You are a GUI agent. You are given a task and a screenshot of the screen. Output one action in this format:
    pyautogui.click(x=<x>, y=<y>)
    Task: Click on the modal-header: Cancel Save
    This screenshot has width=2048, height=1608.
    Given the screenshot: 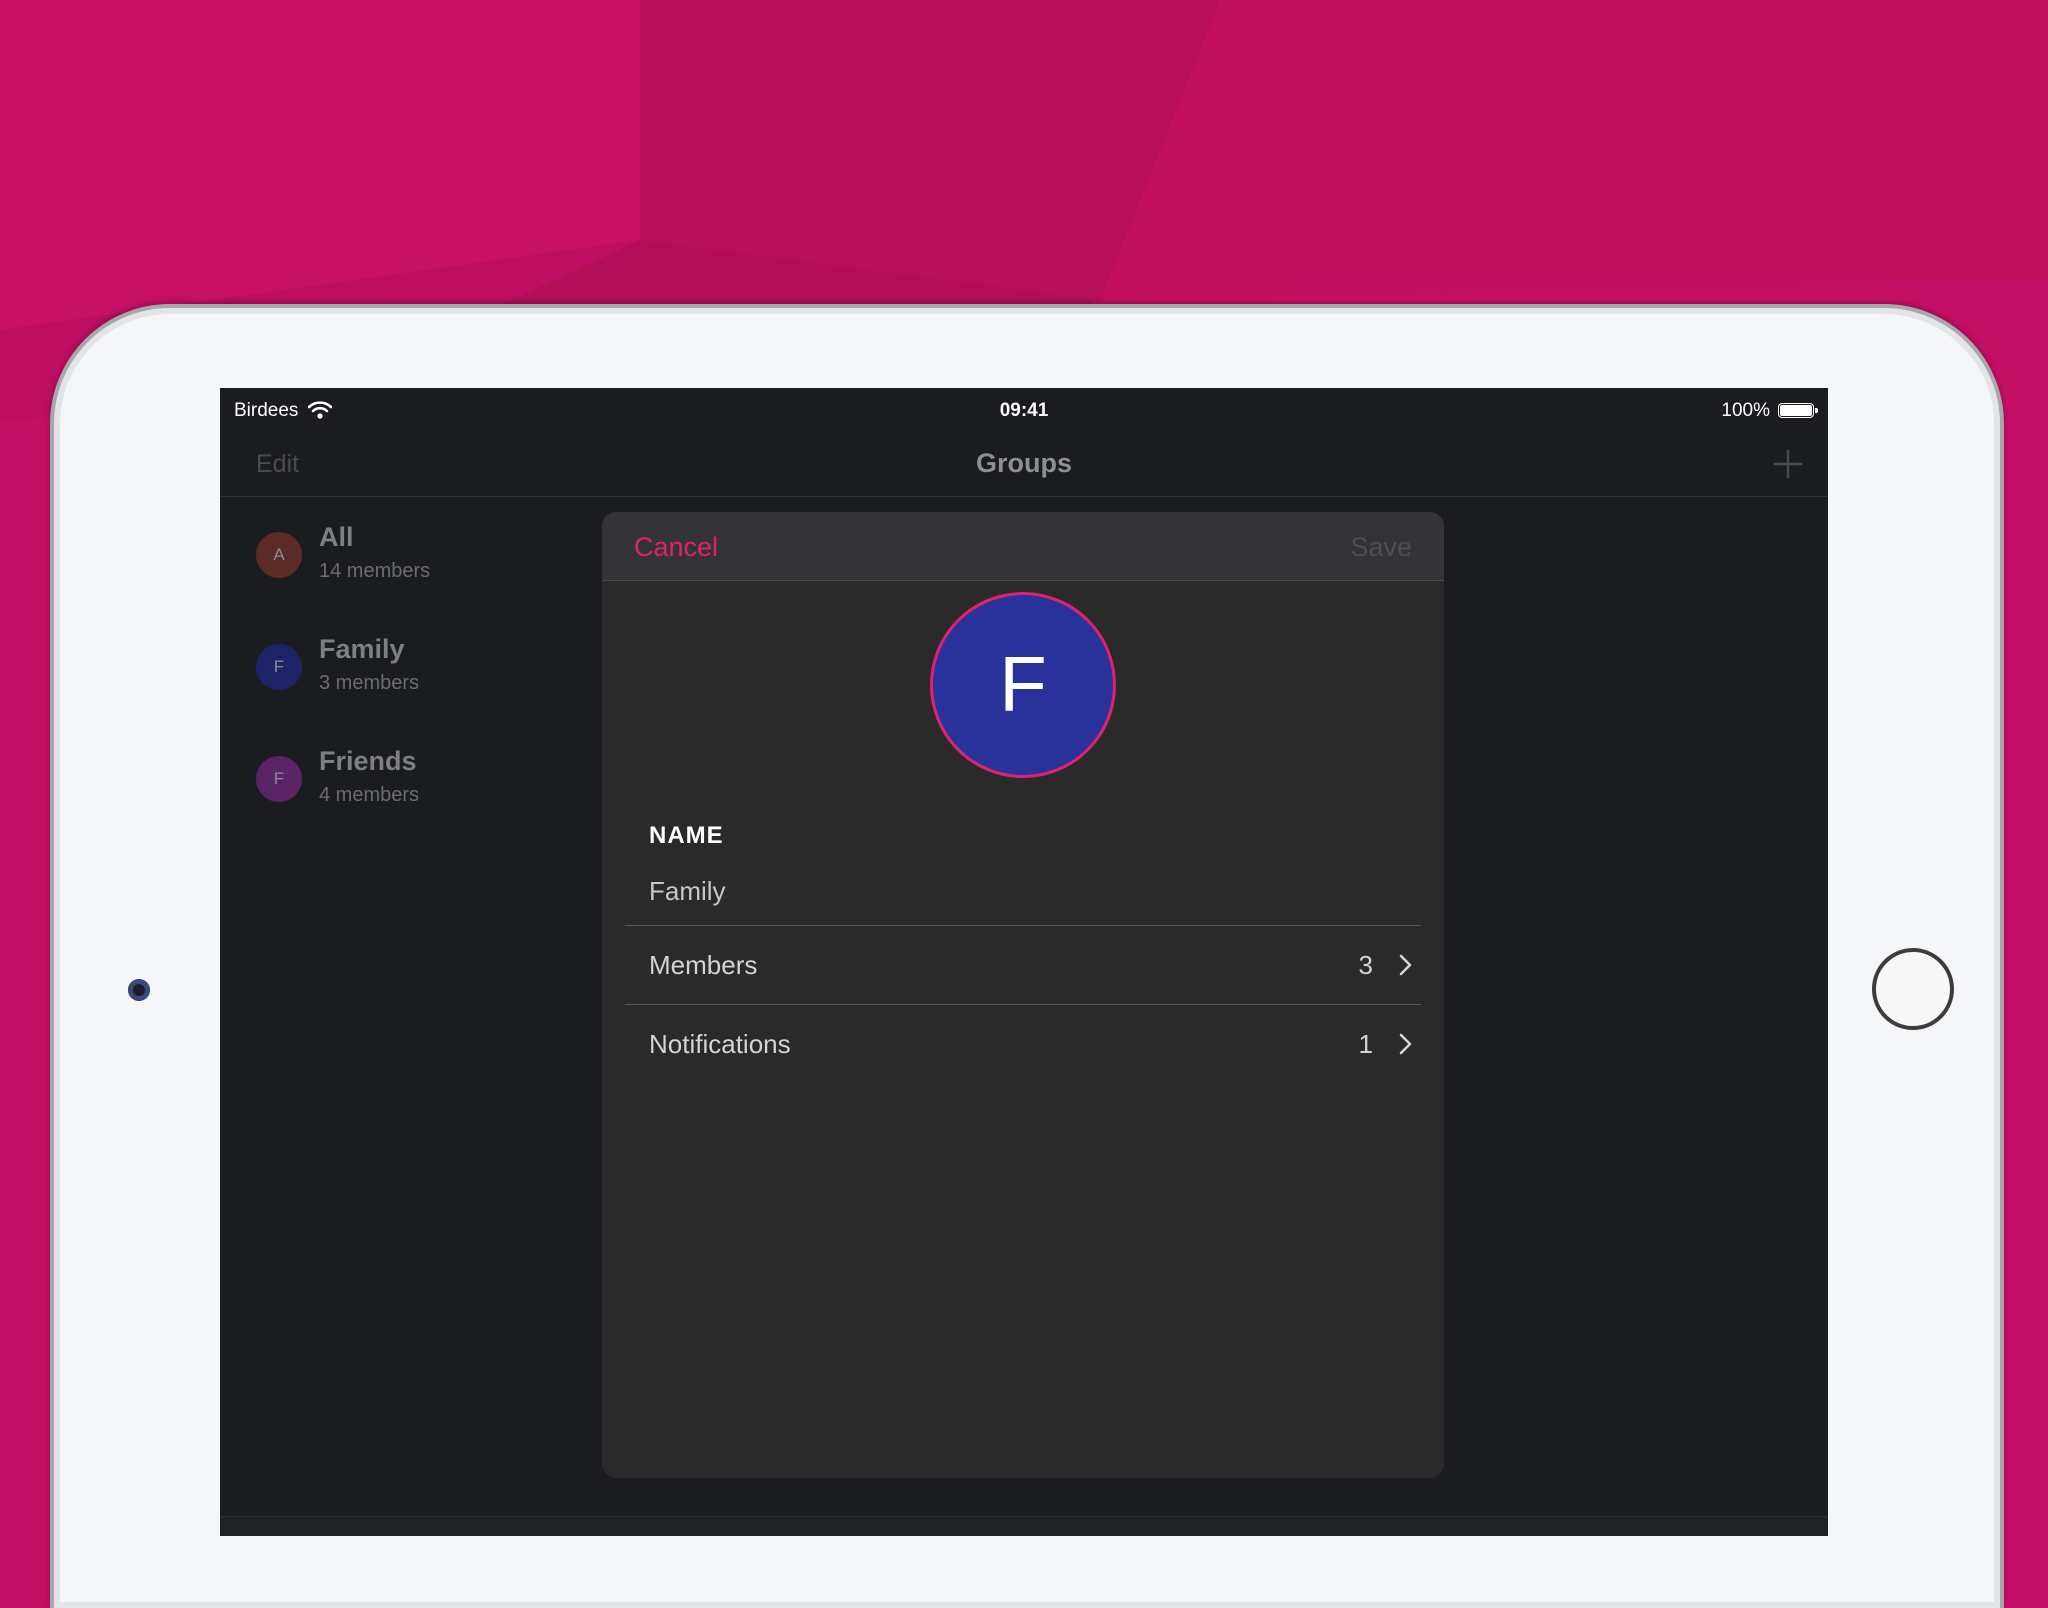 What is the action you would take?
    pyautogui.click(x=1023, y=546)
    